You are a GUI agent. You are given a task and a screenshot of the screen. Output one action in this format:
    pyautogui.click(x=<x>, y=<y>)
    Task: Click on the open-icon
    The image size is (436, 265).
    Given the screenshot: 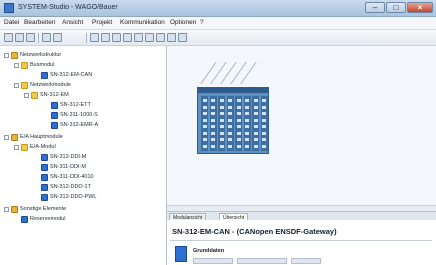 What is the action you would take?
    pyautogui.click(x=19, y=37)
    